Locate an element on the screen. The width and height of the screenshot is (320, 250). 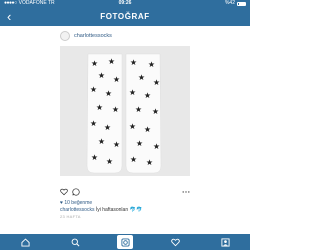
tab-profile is located at coordinates (225, 242).